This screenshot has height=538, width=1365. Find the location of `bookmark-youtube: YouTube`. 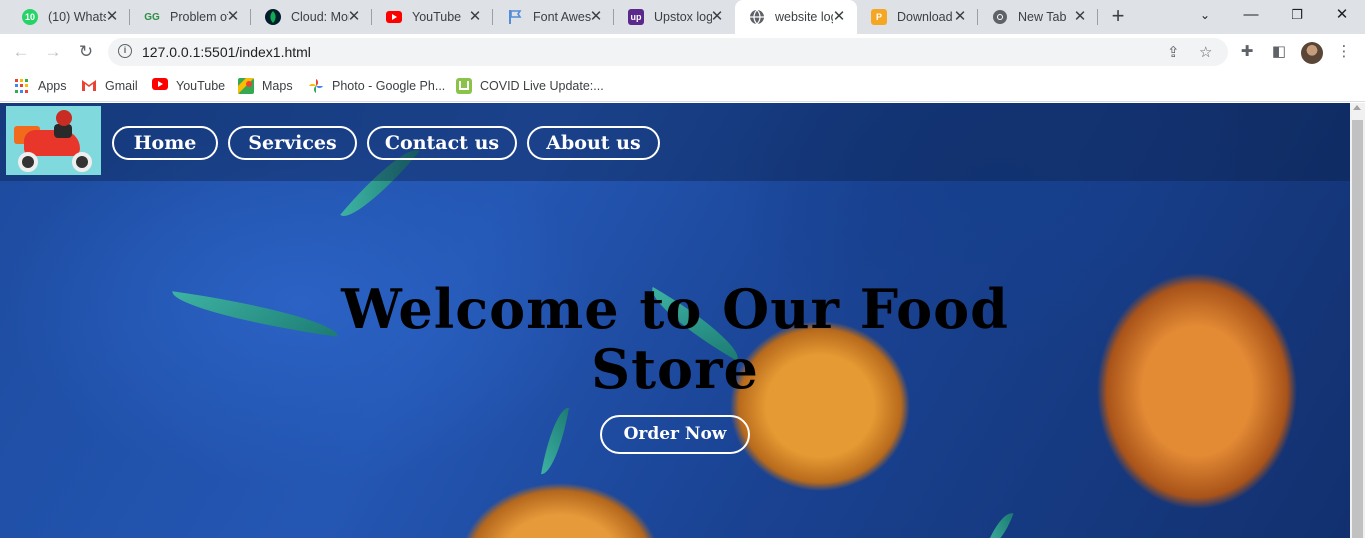

bookmark-youtube: YouTube is located at coordinates (188, 86).